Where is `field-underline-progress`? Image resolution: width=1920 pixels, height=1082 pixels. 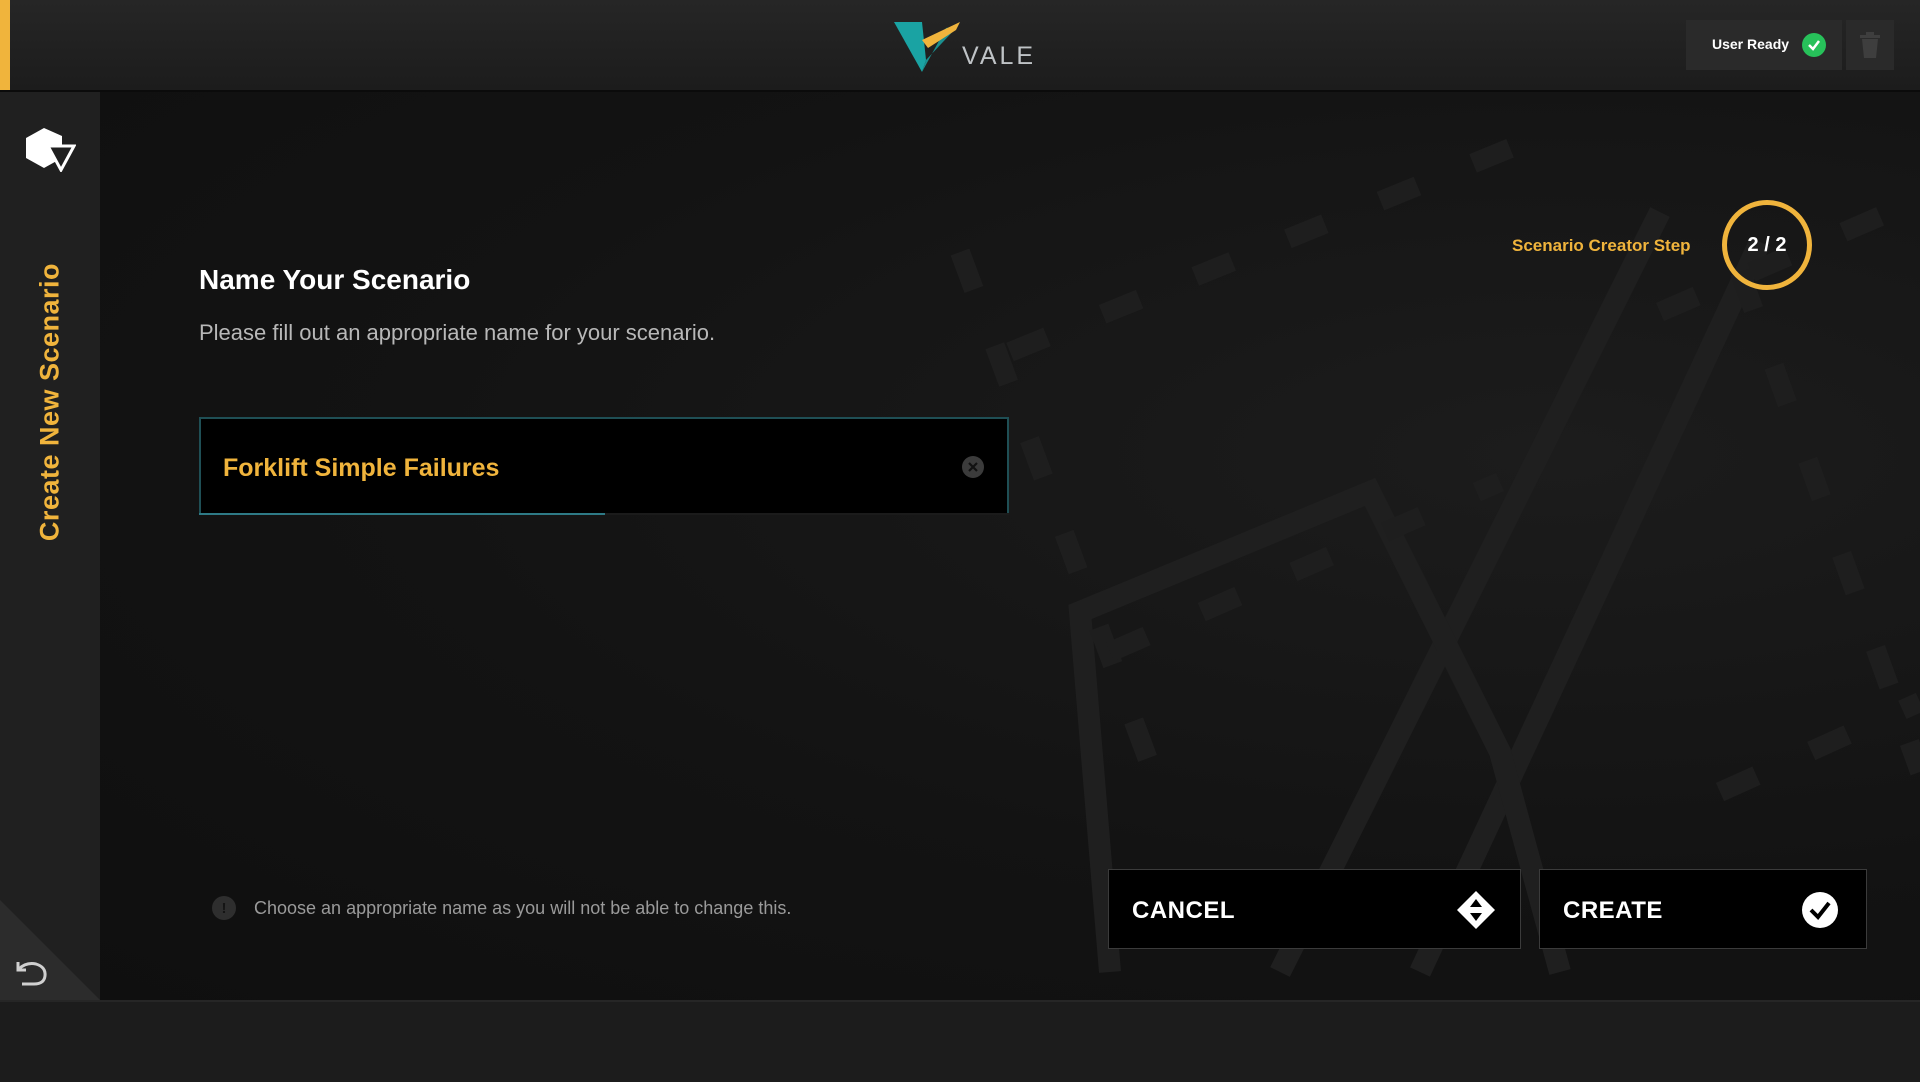 field-underline-progress is located at coordinates (402, 514).